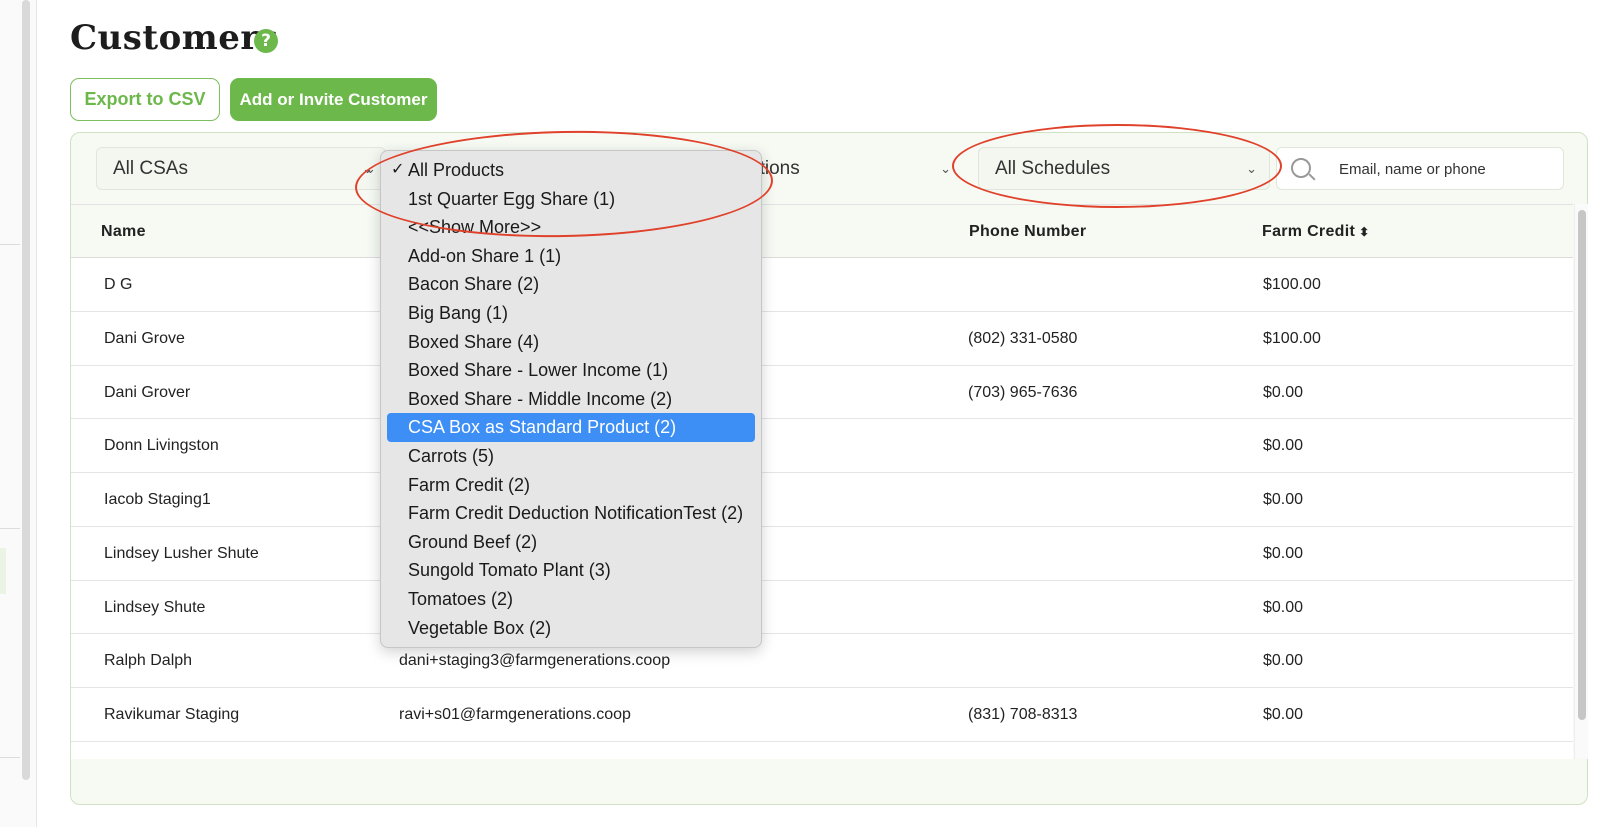  I want to click on product-option: 1st Quarter Egg Share (1), so click(571, 199).